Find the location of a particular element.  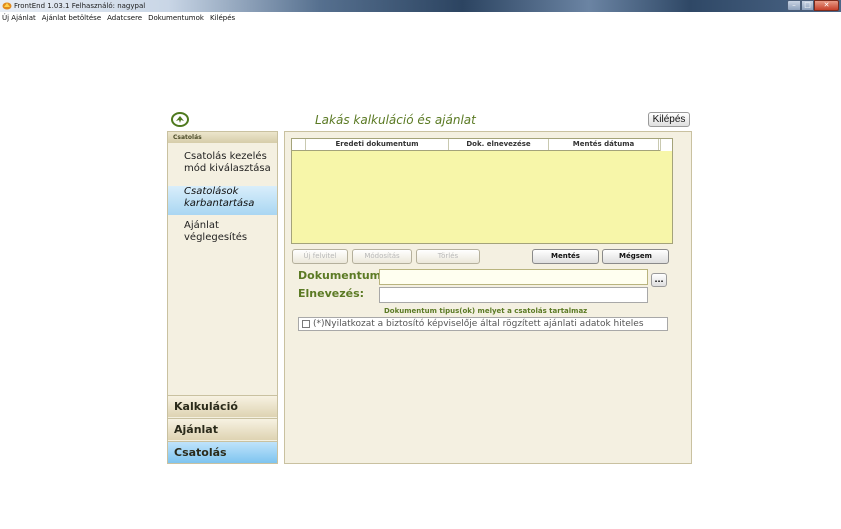

menu-load-offer: Ajánlat betöltése is located at coordinates (71, 18).